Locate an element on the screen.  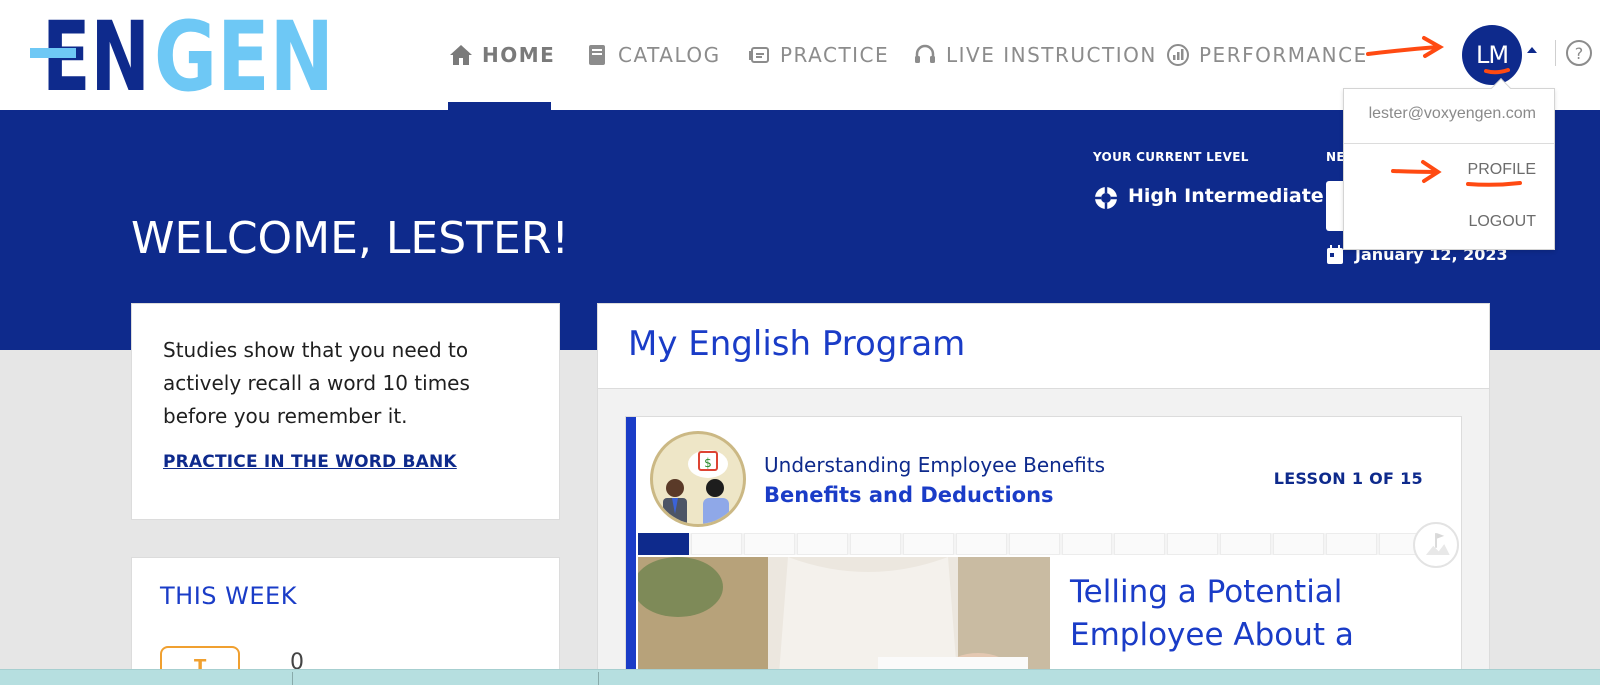
flag-goal-icon is located at coordinates (1436, 545).